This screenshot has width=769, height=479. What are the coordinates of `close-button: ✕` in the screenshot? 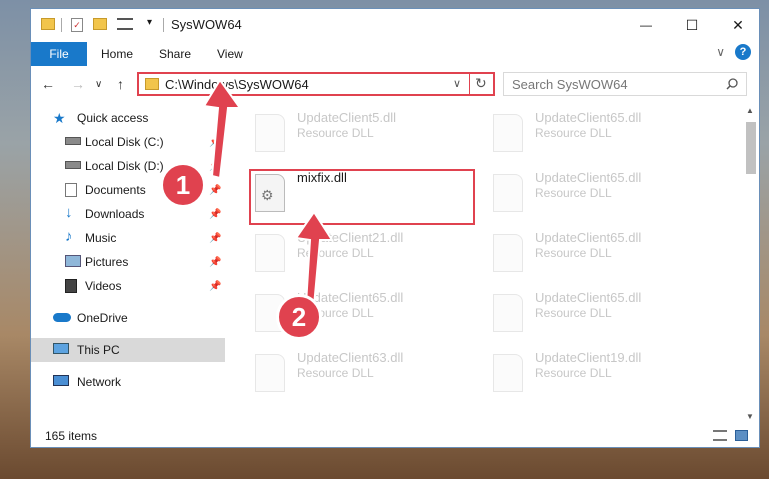 It's located at (737, 25).